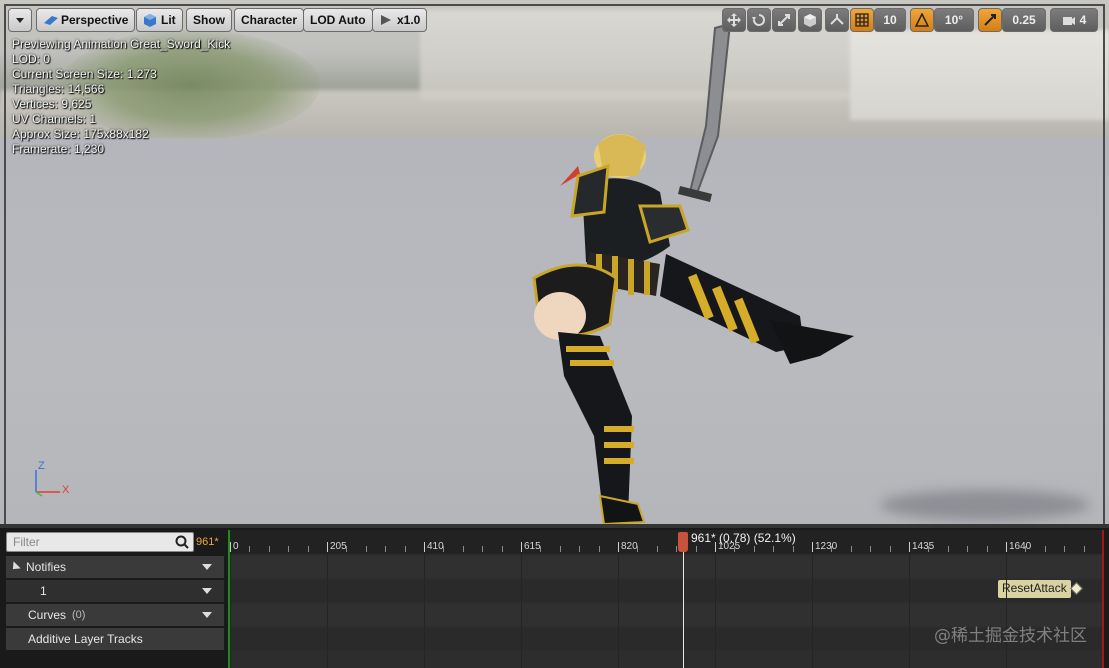  I want to click on notify-track-dropdown-icon, so click(207, 591).